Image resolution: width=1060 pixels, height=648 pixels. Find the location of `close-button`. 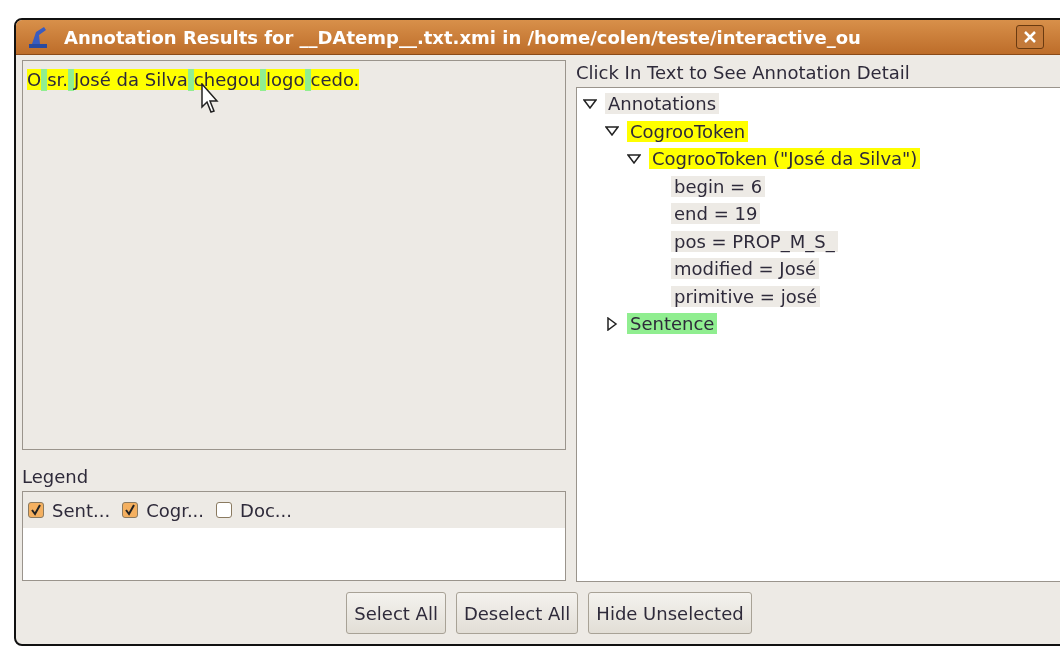

close-button is located at coordinates (1030, 37).